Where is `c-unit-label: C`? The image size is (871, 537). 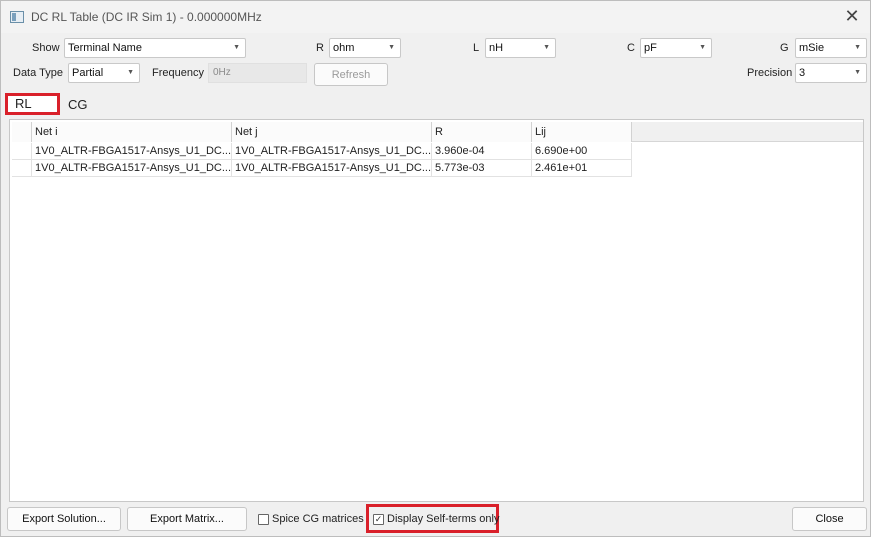 c-unit-label: C is located at coordinates (631, 48).